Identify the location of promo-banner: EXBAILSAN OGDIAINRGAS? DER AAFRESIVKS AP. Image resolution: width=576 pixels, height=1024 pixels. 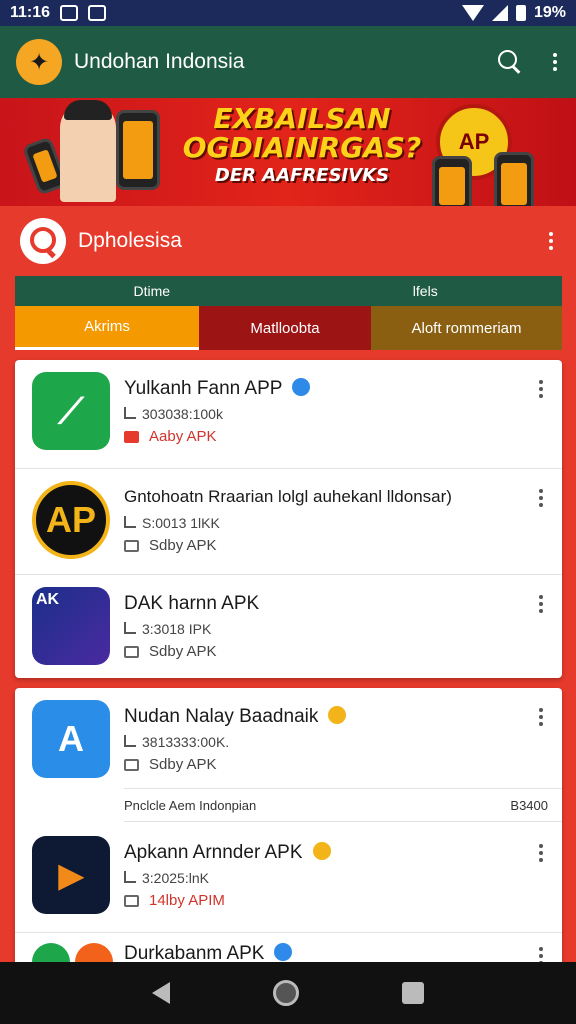
(288, 152).